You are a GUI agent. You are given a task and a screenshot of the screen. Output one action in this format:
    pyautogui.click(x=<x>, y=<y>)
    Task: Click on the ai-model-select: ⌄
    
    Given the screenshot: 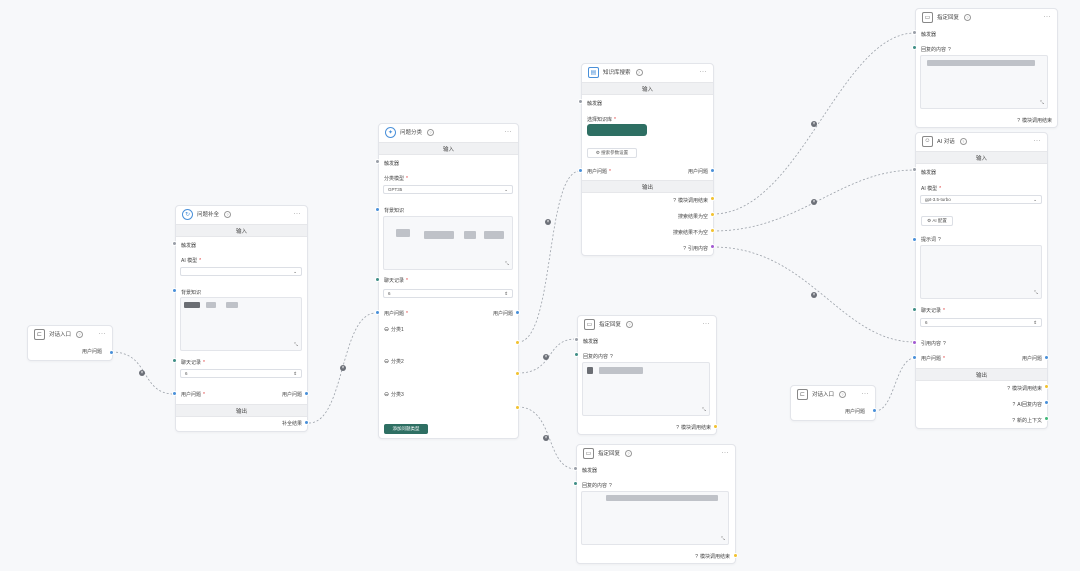 What is the action you would take?
    pyautogui.click(x=241, y=271)
    